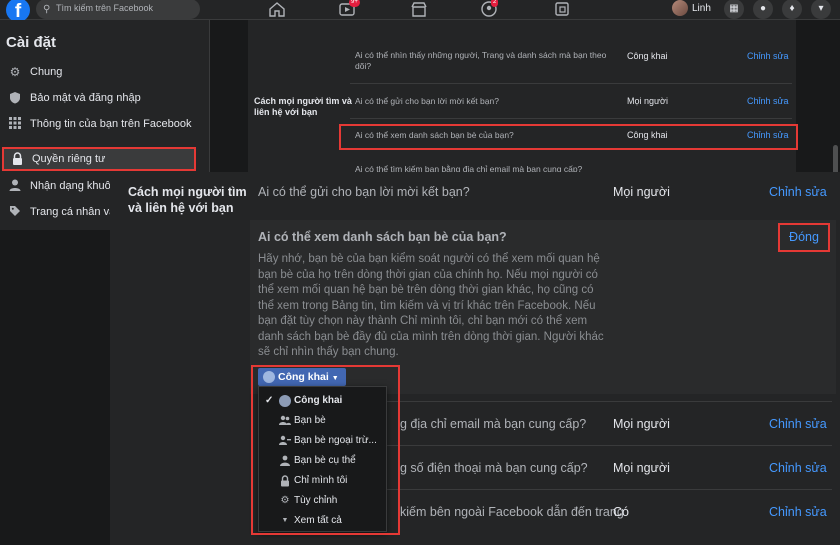 The image size is (840, 545). Describe the element at coordinates (17, 159) in the screenshot. I see `lock-icon` at that location.